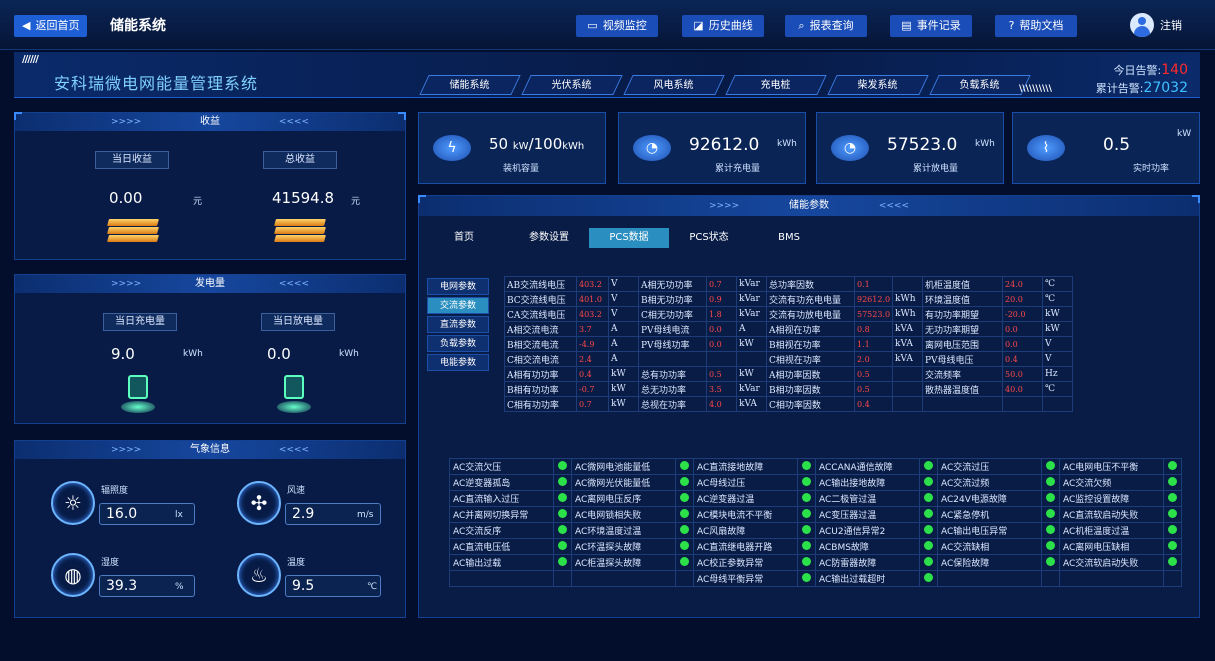  Describe the element at coordinates (751, 359) in the screenshot. I see `param-unit` at that location.